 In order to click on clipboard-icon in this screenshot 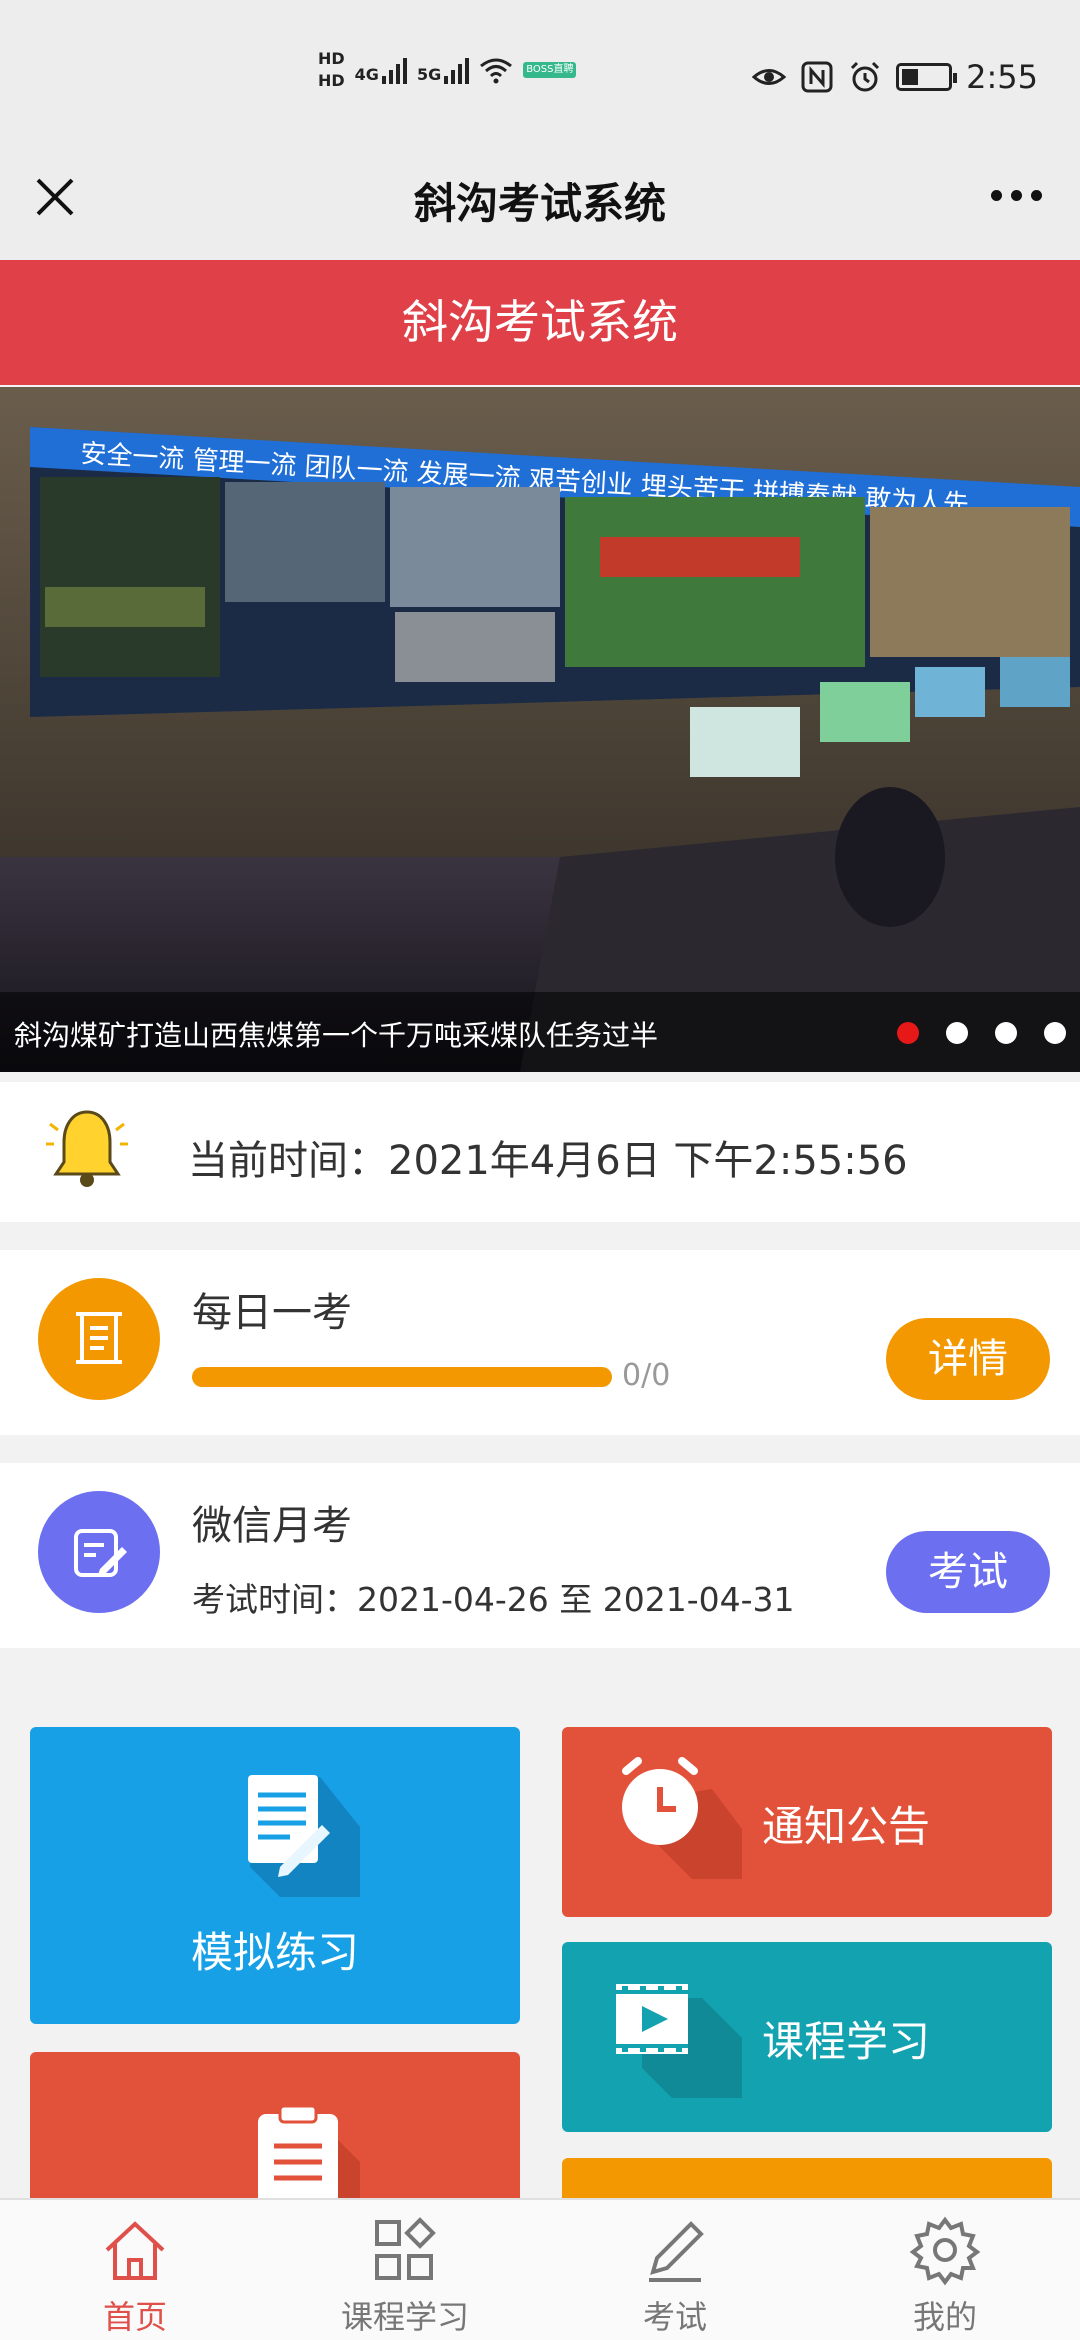, I will do `click(309, 2158)`.